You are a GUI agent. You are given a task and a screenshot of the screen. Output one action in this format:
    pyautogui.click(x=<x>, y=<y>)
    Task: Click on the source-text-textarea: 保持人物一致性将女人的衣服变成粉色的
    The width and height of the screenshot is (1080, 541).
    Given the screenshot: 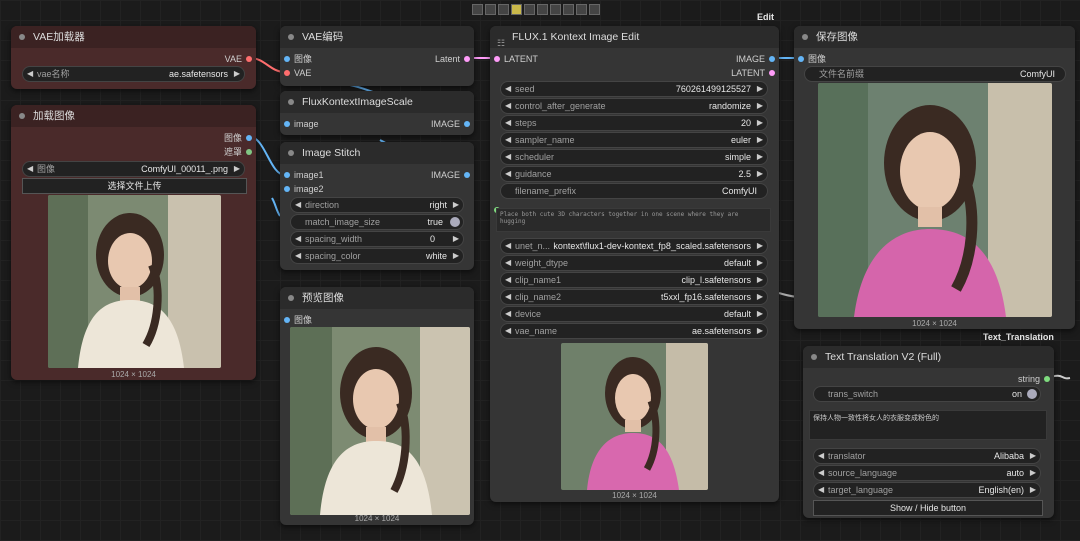 What is the action you would take?
    pyautogui.click(x=928, y=425)
    